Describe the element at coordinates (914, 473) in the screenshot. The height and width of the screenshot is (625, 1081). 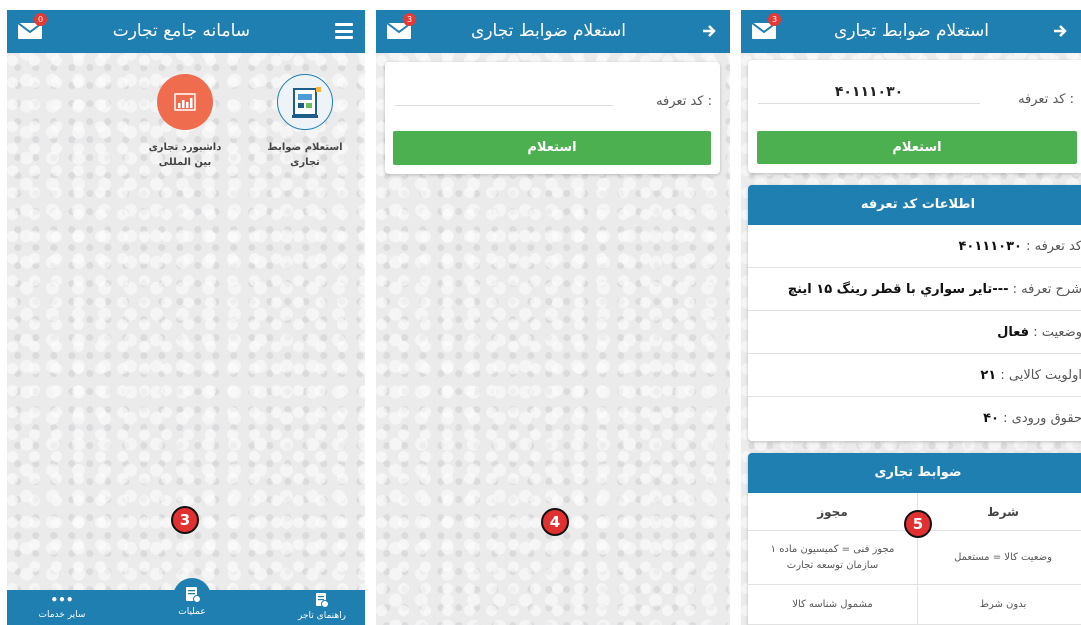
I see `trade-rules-header: ضوابط تجاری` at that location.